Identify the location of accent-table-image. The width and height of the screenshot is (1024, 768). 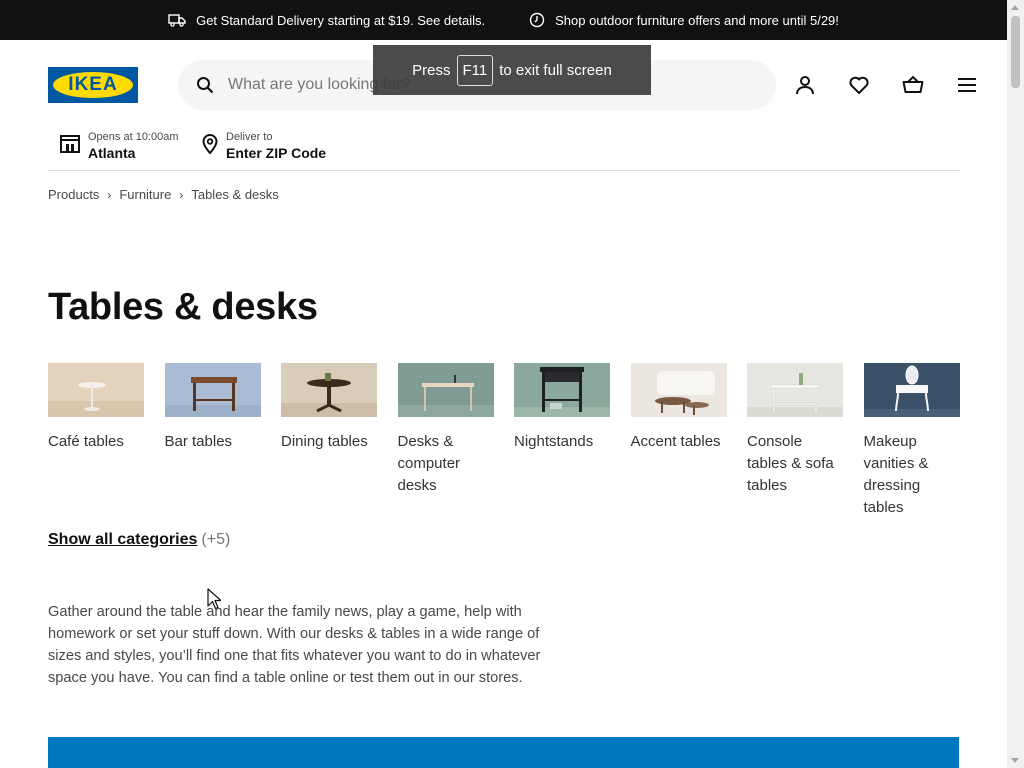
(678, 390).